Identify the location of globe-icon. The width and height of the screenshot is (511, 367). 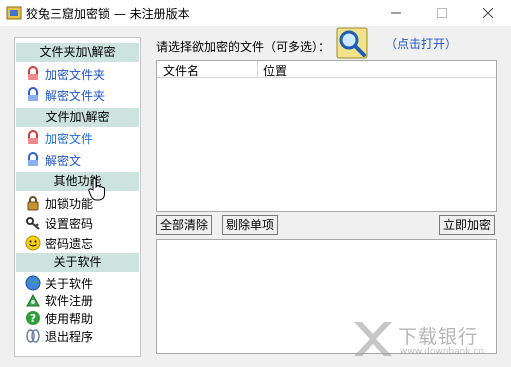
(33, 283).